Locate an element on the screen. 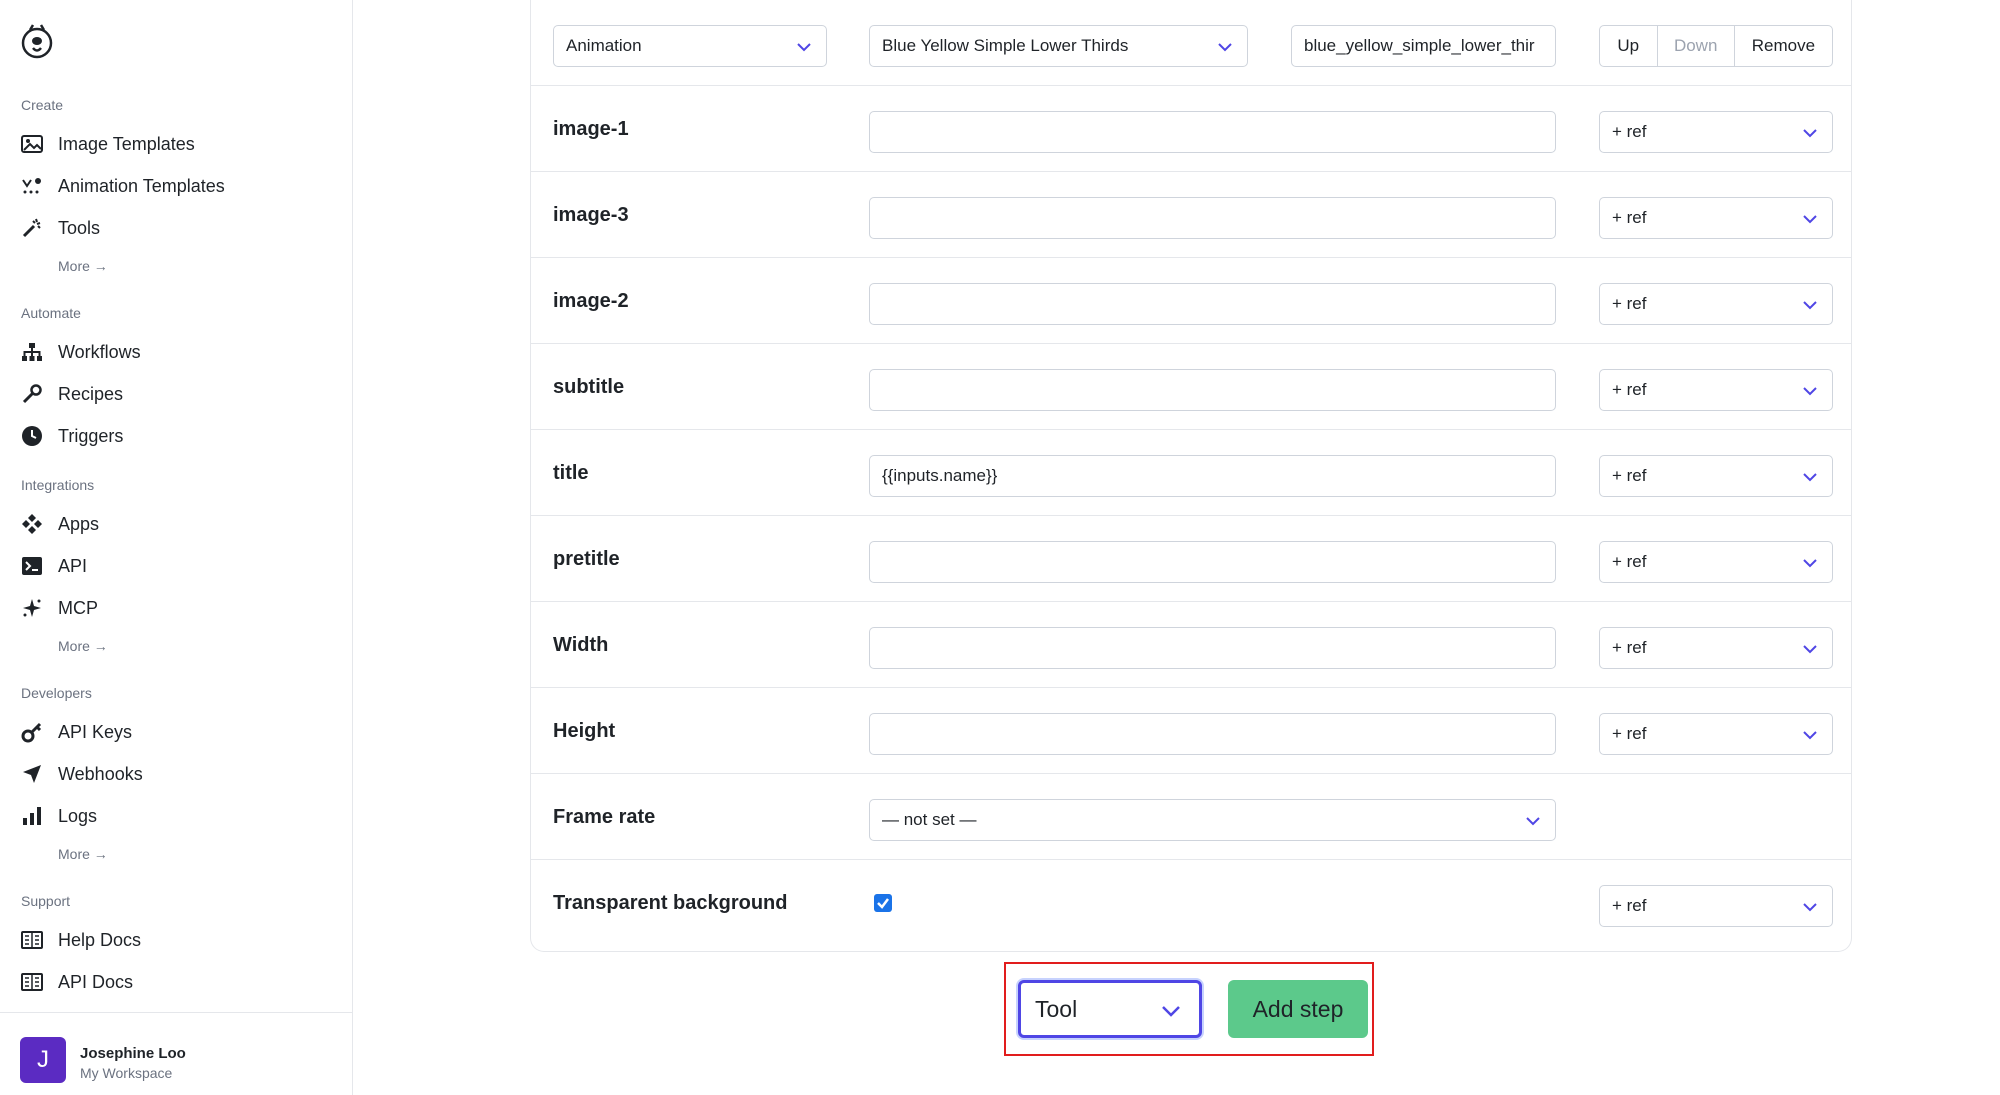  sidebar-item-api: API is located at coordinates (53, 566).